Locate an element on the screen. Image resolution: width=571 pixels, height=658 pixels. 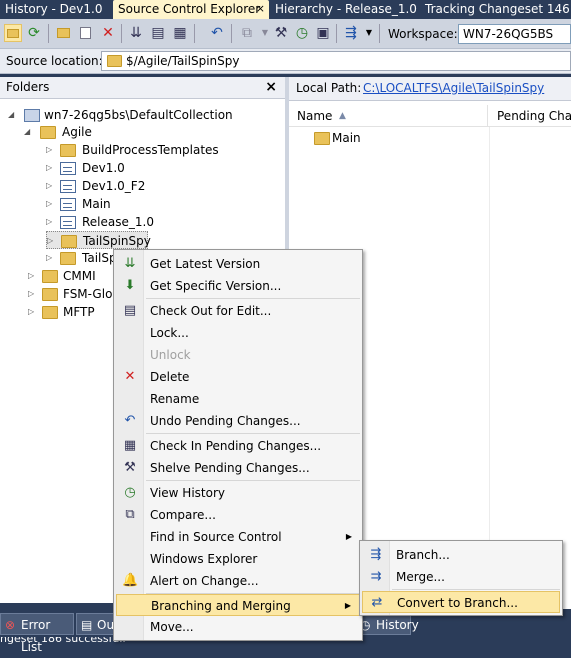
tab-history: ◷ History is located at coordinates (387, 624).